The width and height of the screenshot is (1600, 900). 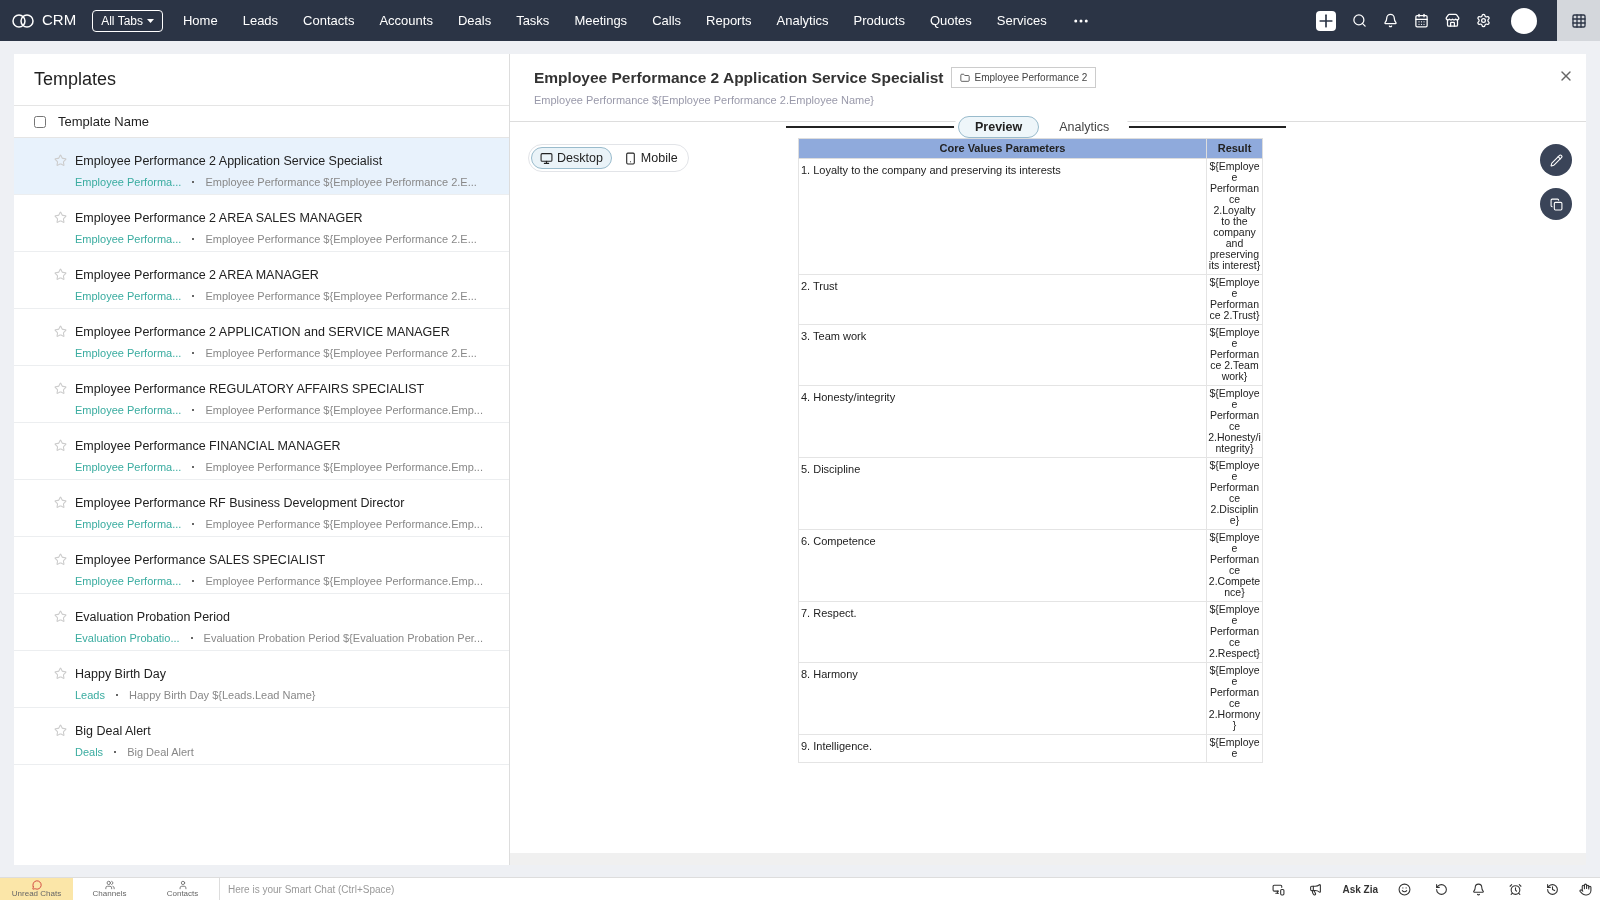 I want to click on subject-text: Big Deal Alert, so click(x=160, y=752).